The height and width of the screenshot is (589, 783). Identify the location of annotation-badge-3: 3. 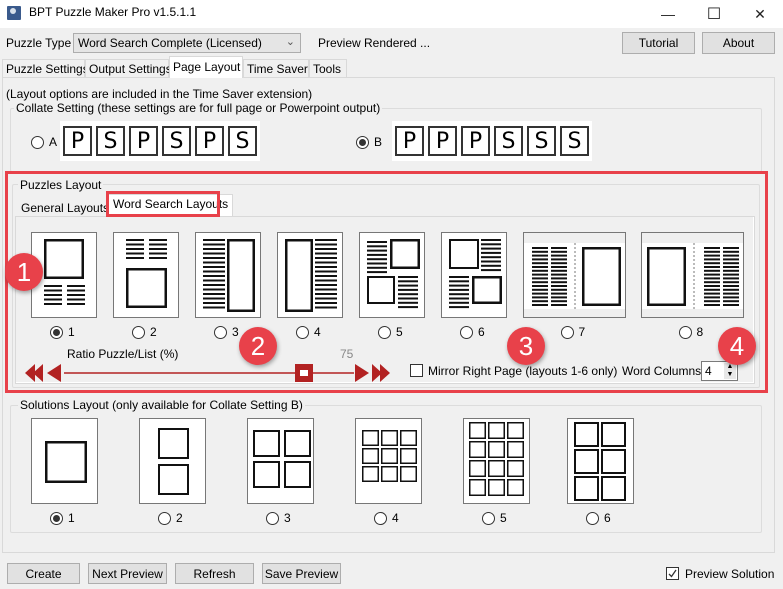
(526, 346).